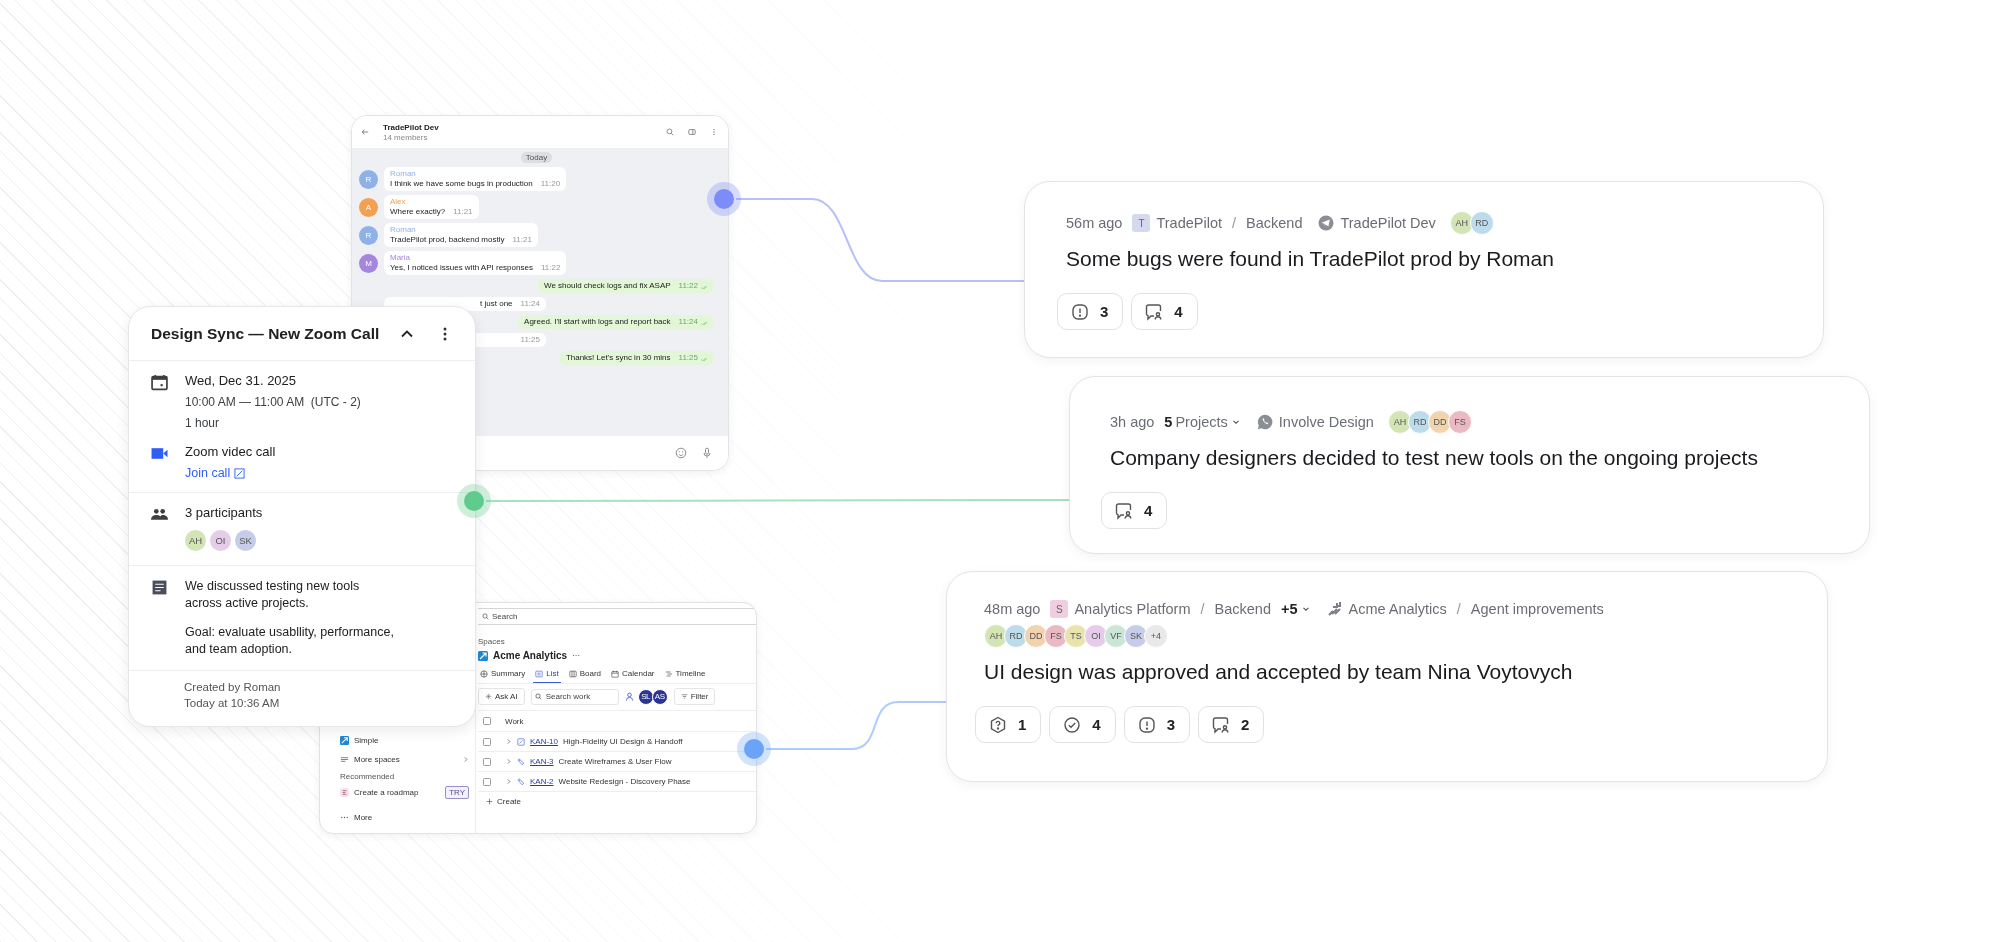 This screenshot has height=942, width=2000. What do you see at coordinates (400, 257) in the screenshot?
I see `sender-name: Maria` at bounding box center [400, 257].